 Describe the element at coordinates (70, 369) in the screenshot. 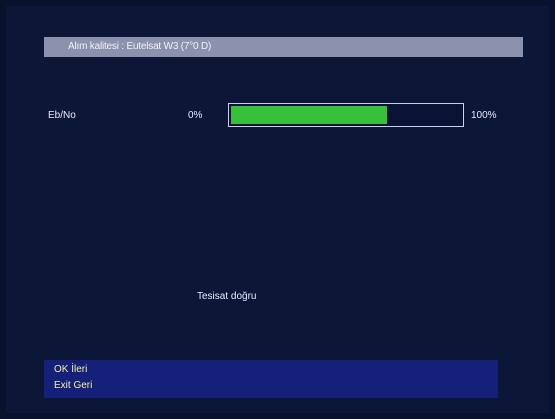

I see `ok-next-hint: OK İleri` at that location.